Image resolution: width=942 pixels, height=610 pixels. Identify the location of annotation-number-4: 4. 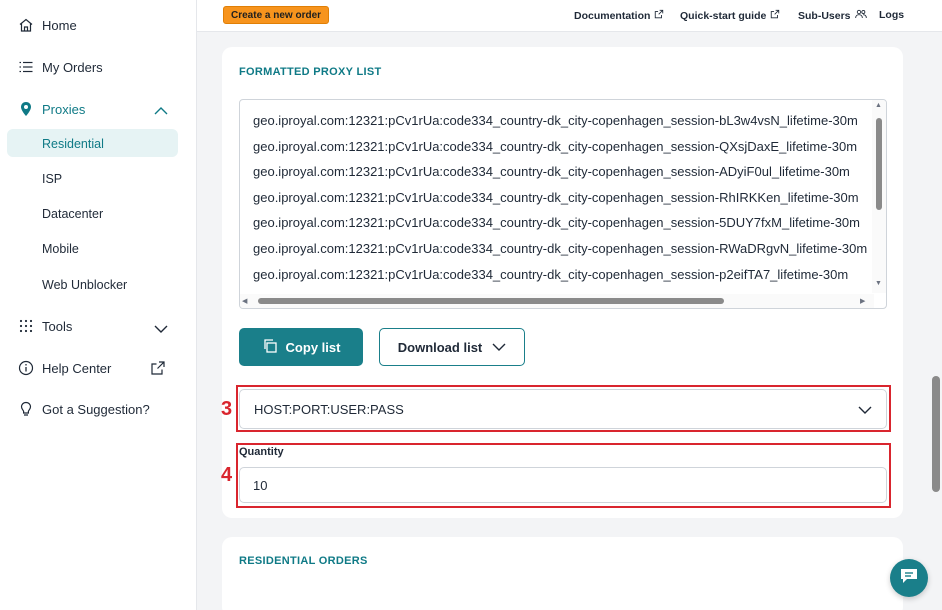
(227, 475).